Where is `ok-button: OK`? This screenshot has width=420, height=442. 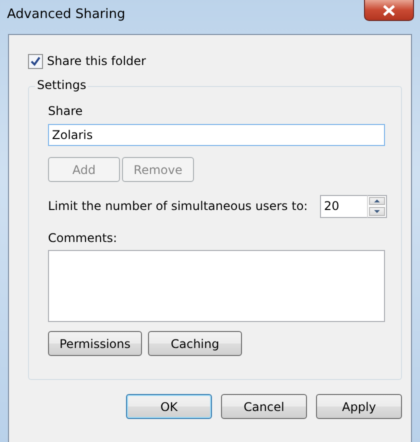 ok-button: OK is located at coordinates (169, 406).